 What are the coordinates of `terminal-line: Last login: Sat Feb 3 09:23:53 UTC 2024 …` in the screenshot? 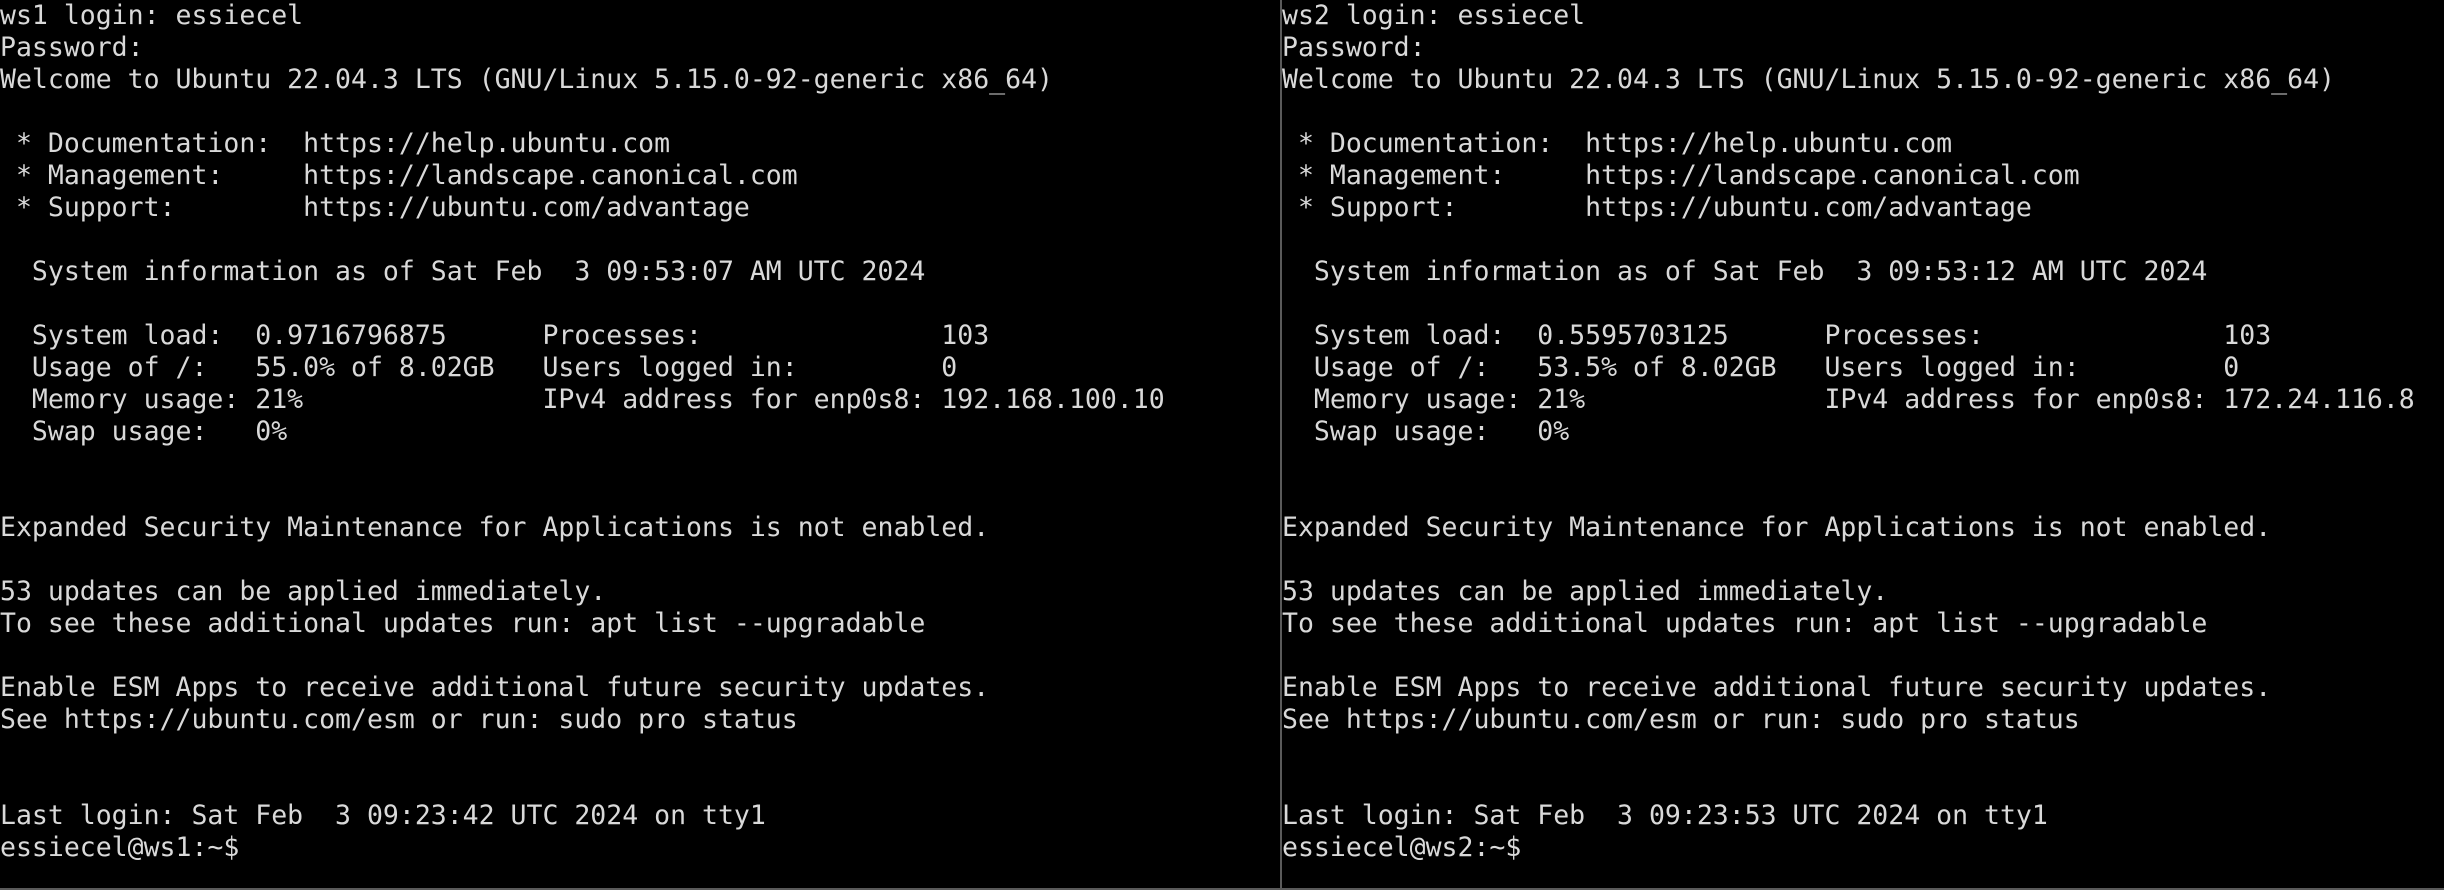 It's located at (1665, 815).